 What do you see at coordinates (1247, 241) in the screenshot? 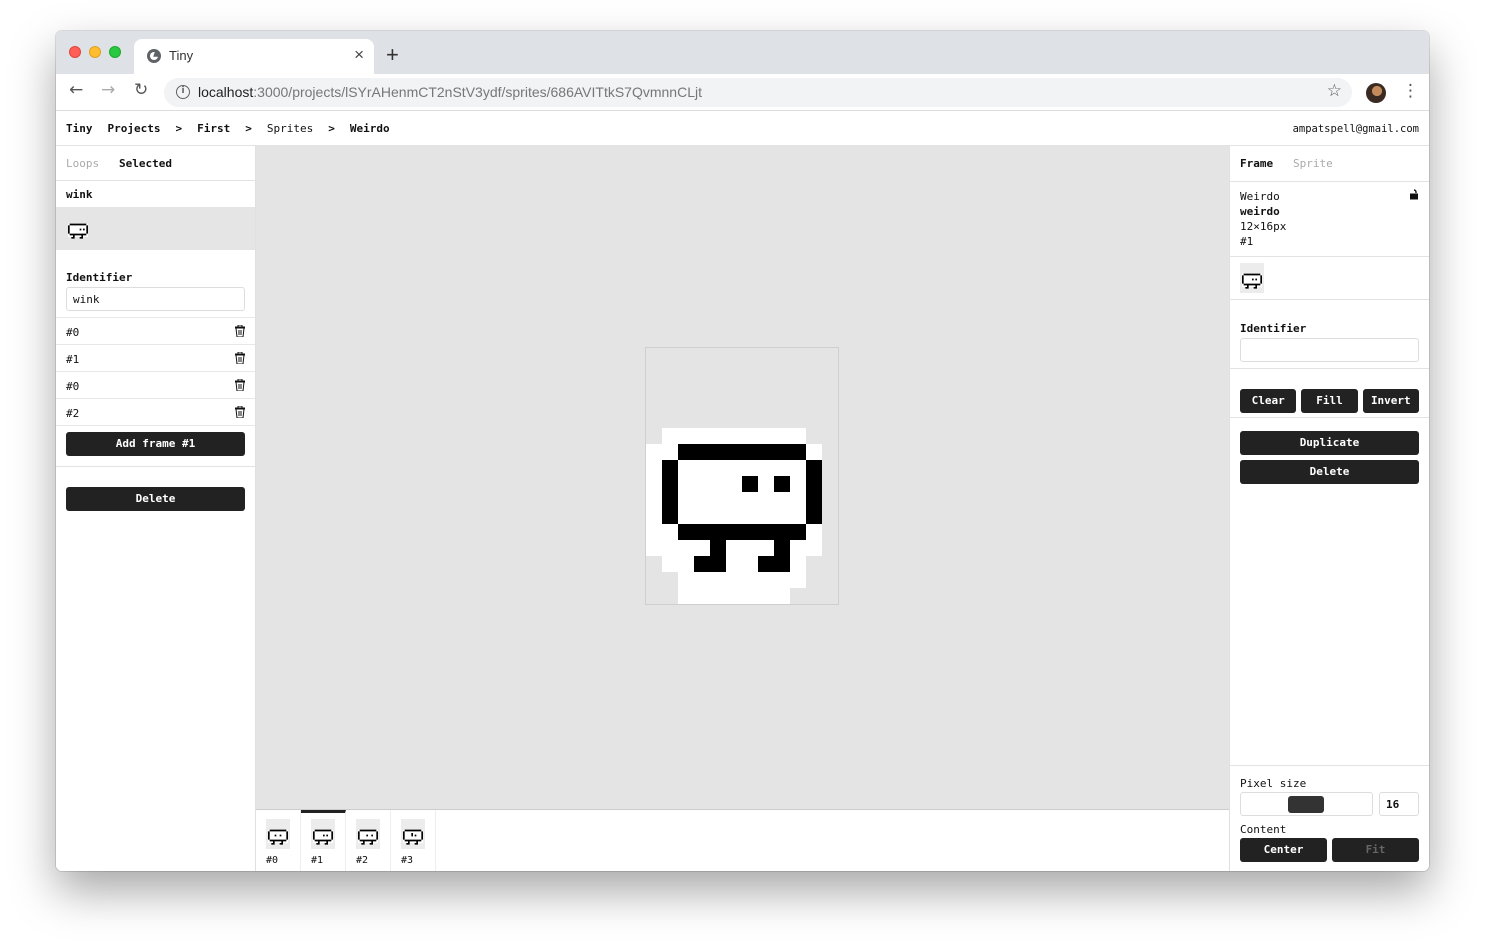
I see `frame-index: #1` at bounding box center [1247, 241].